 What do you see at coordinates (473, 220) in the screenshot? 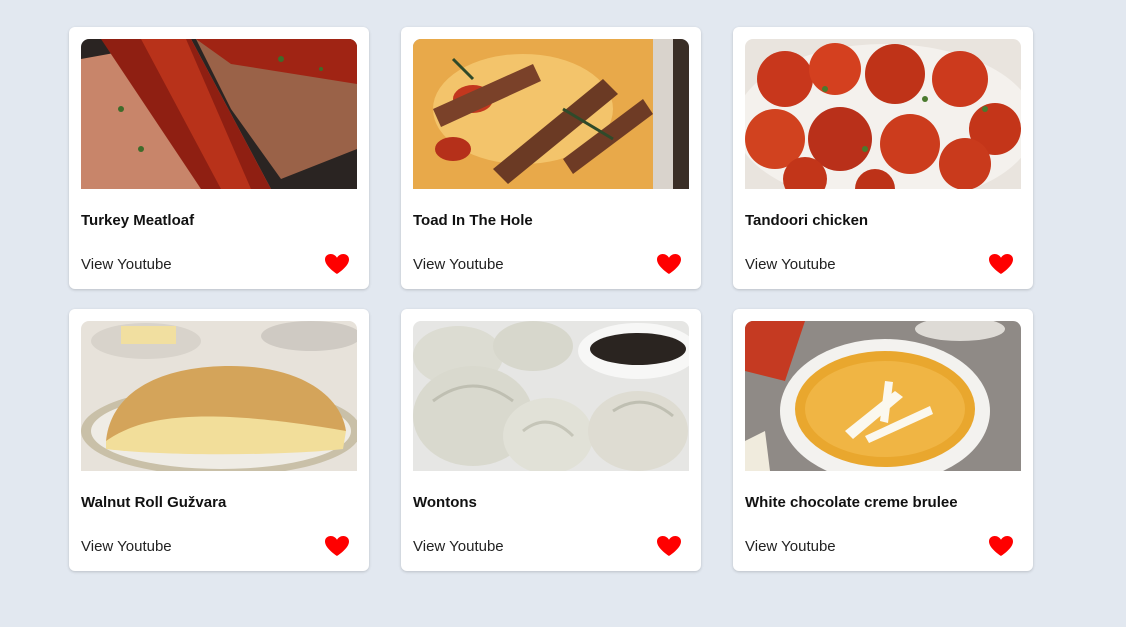
I see `recipe-title: Toad In The Hole` at bounding box center [473, 220].